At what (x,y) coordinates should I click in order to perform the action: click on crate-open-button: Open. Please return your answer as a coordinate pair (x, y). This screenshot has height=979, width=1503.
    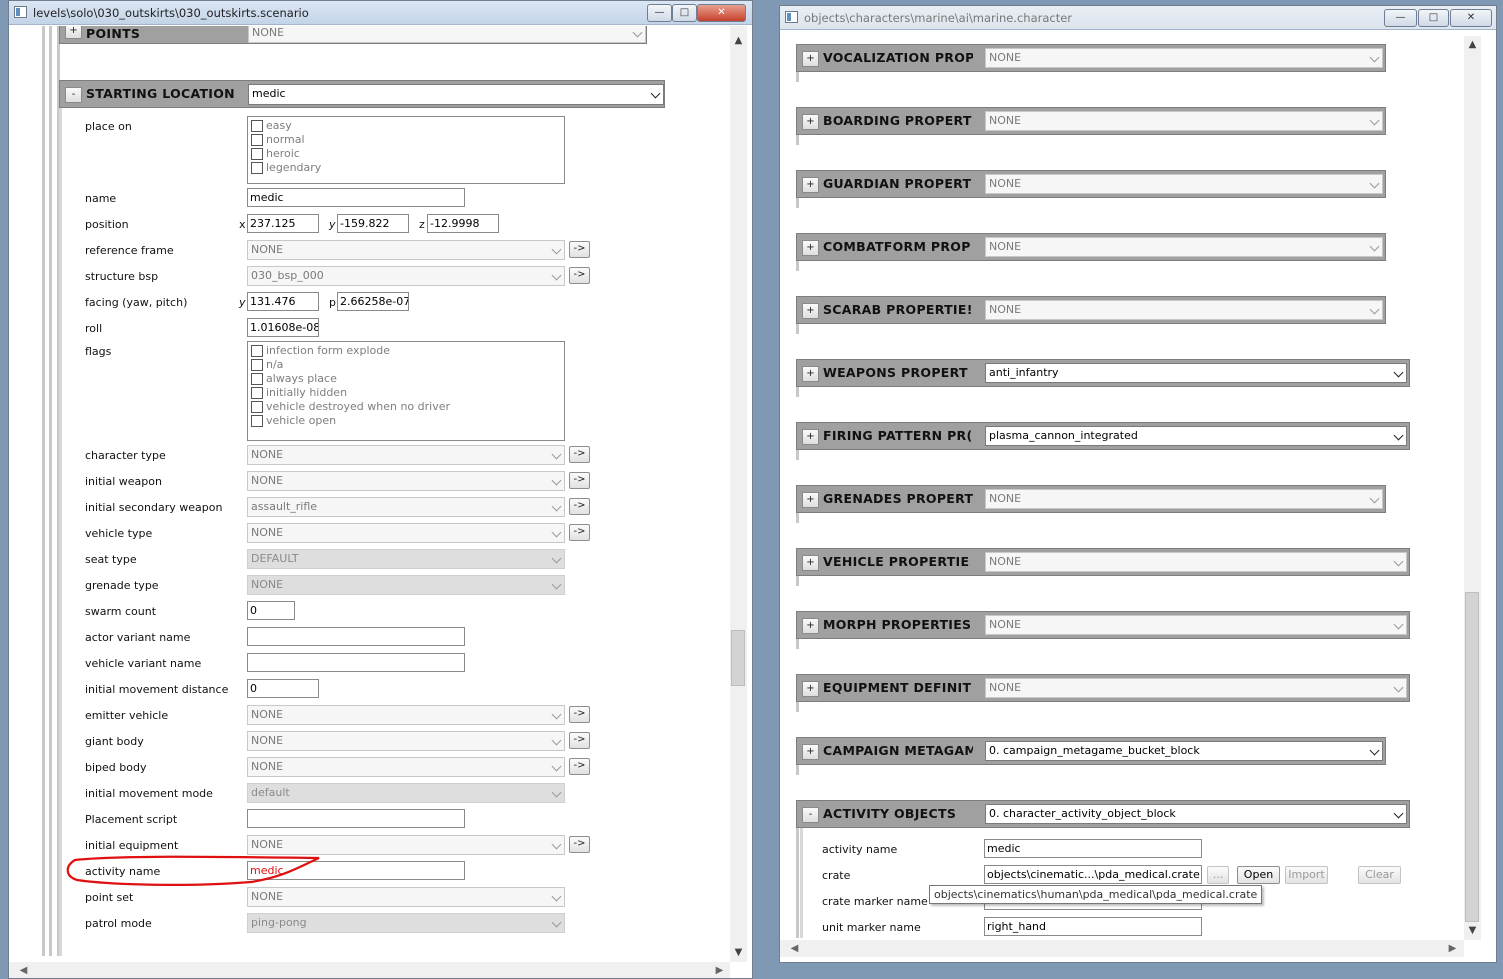
    Looking at the image, I should click on (1258, 875).